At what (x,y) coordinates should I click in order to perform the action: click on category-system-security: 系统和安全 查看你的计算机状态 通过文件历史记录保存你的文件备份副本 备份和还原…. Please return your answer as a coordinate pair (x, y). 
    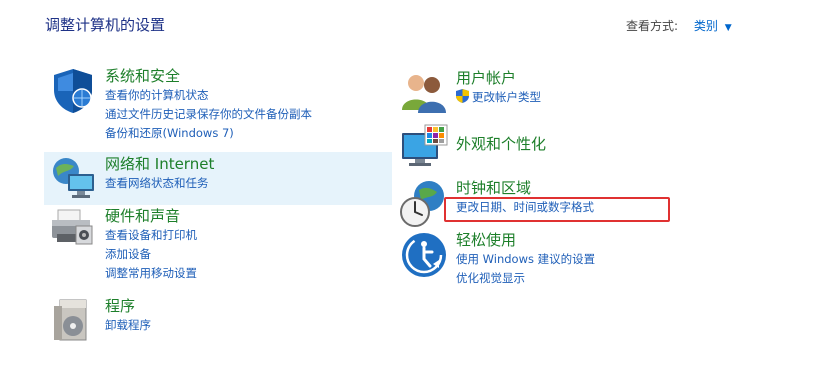
    Looking at the image, I should click on (214, 106).